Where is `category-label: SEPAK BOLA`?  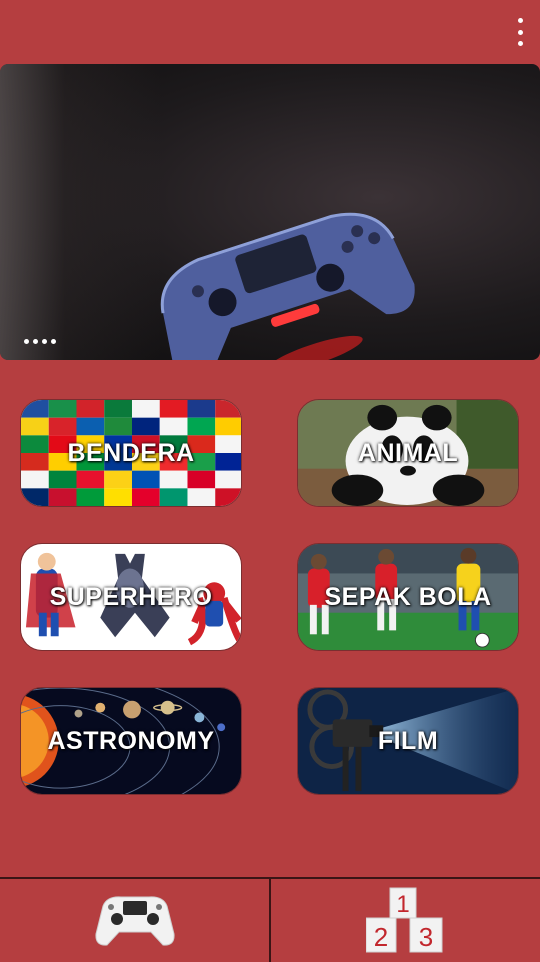
category-label: SEPAK BOLA is located at coordinates (408, 596).